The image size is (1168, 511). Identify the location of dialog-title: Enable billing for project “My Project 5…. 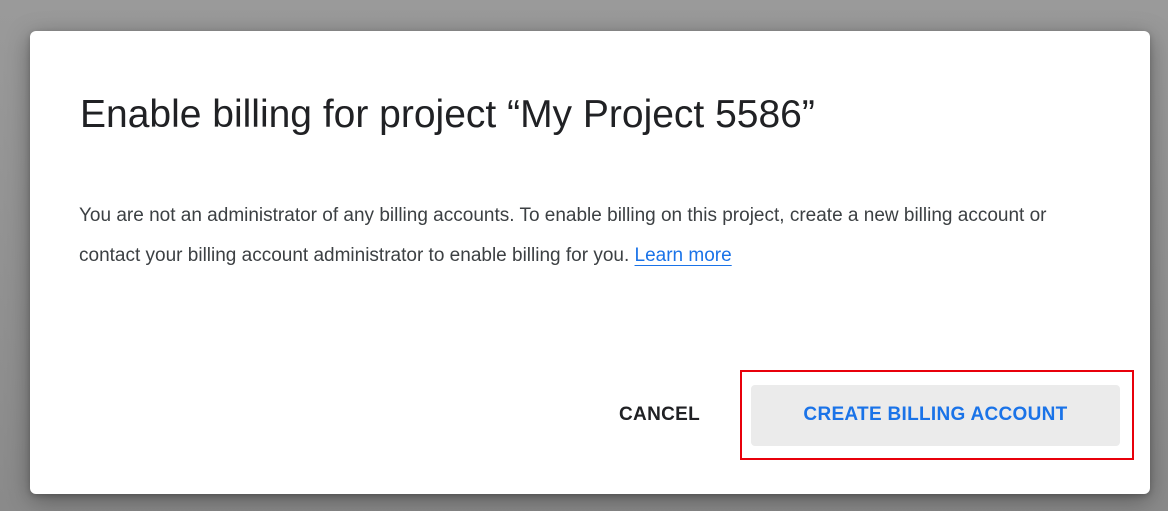
(447, 114).